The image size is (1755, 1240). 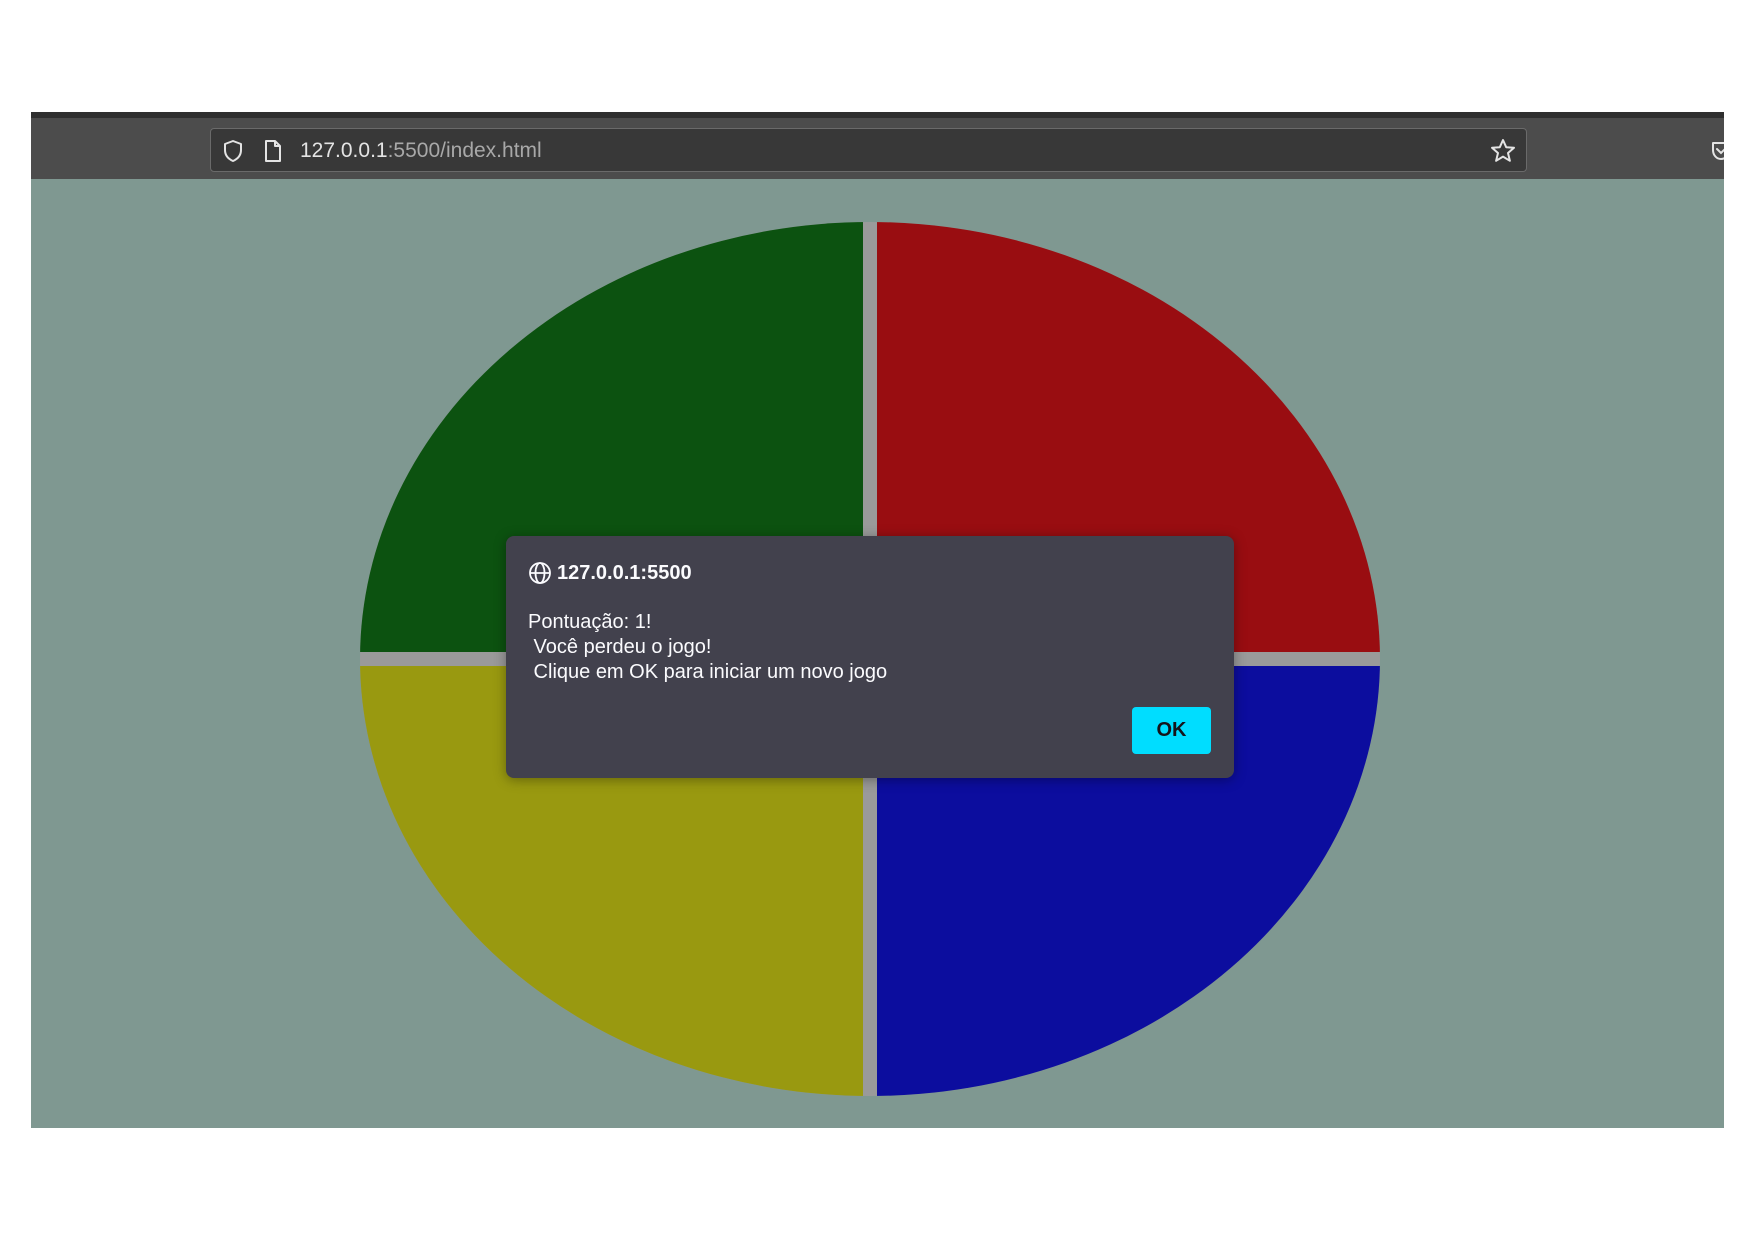 What do you see at coordinates (540, 573) in the screenshot?
I see `globe-icon` at bounding box center [540, 573].